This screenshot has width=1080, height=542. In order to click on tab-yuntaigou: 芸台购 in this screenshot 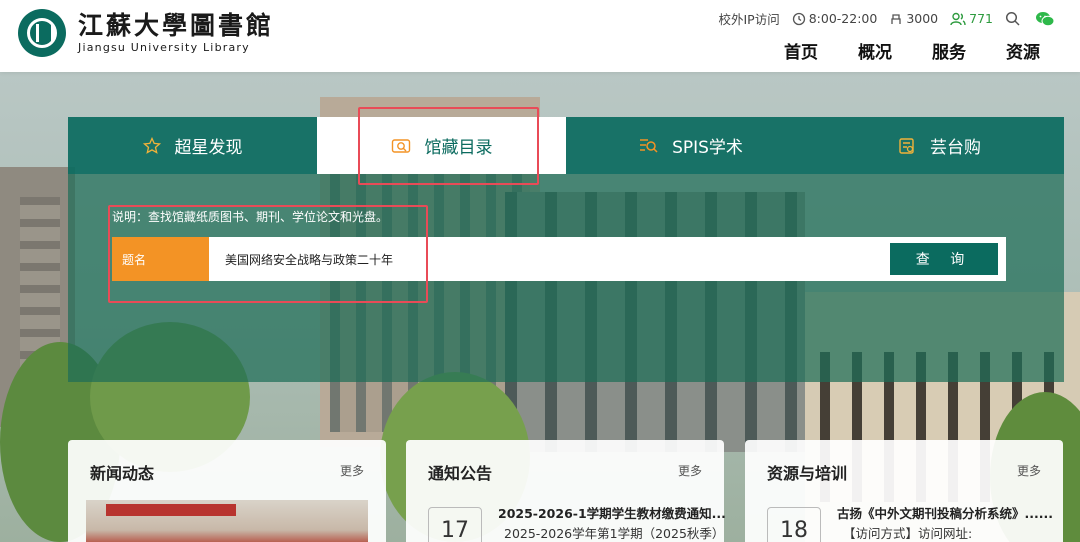, I will do `click(939, 145)`.